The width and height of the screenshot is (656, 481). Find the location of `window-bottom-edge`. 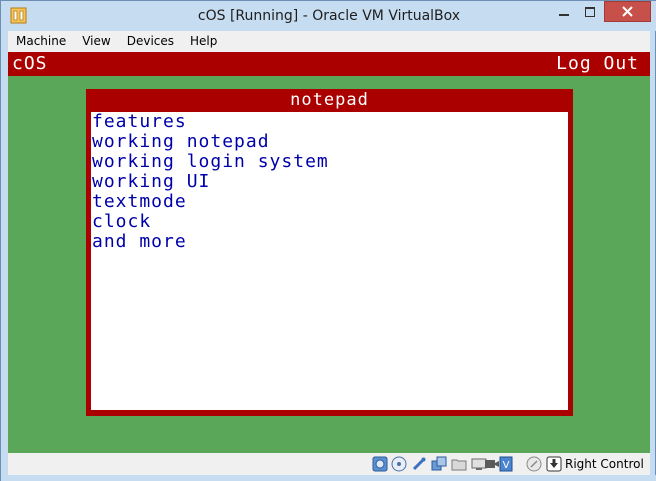

window-bottom-edge is located at coordinates (328, 478).